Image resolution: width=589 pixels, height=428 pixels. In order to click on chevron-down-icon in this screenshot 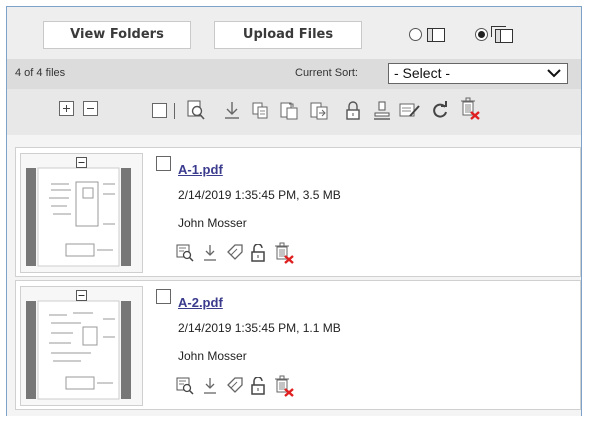, I will do `click(554, 73)`.